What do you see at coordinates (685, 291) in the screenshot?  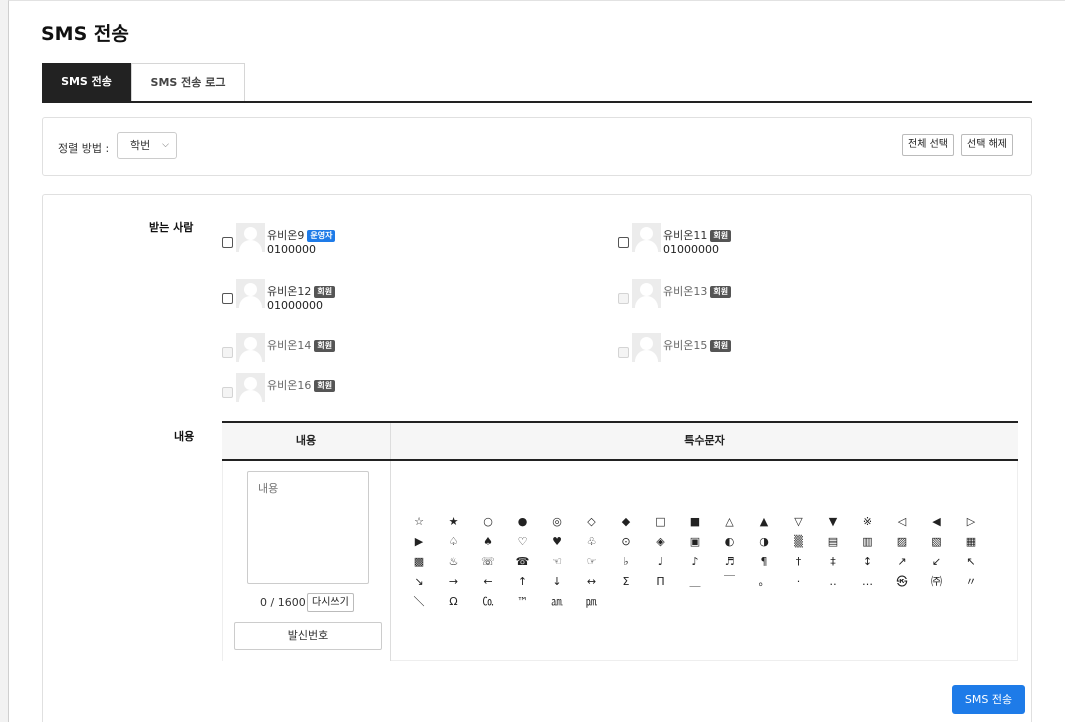 I see `recipient-name-text: 유비온13` at bounding box center [685, 291].